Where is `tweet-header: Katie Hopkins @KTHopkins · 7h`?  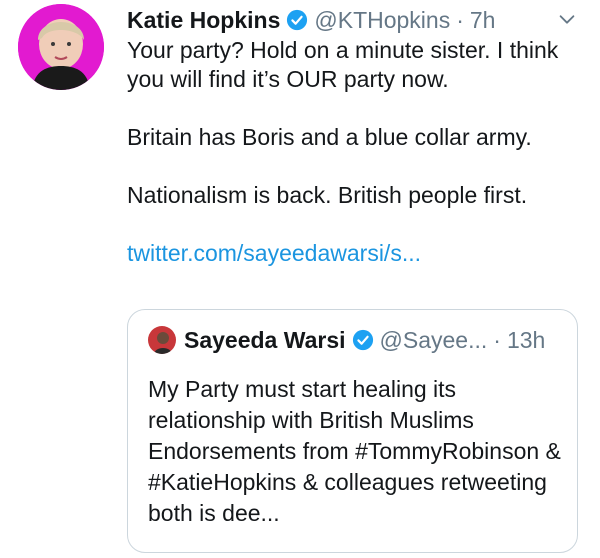 tweet-header: Katie Hopkins @KTHopkins · 7h is located at coordinates (353, 20).